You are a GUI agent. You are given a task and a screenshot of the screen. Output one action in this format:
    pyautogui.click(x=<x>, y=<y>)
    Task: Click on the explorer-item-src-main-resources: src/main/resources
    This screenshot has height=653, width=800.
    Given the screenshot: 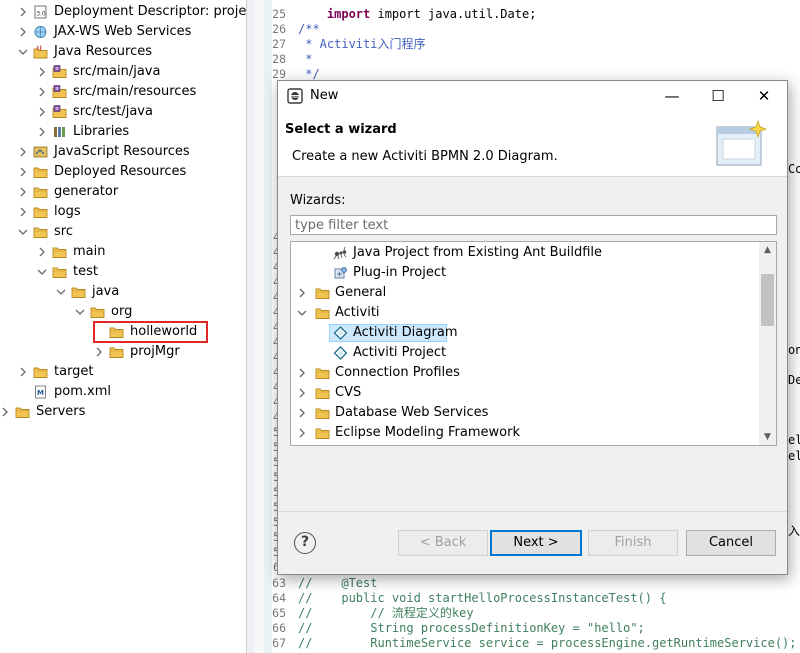 What is the action you would take?
    pyautogui.click(x=123, y=92)
    